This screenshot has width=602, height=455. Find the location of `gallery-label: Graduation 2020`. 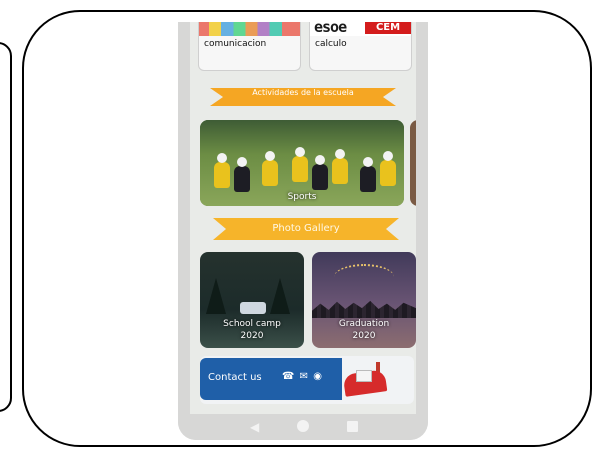

gallery-label: Graduation 2020 is located at coordinates (364, 330).